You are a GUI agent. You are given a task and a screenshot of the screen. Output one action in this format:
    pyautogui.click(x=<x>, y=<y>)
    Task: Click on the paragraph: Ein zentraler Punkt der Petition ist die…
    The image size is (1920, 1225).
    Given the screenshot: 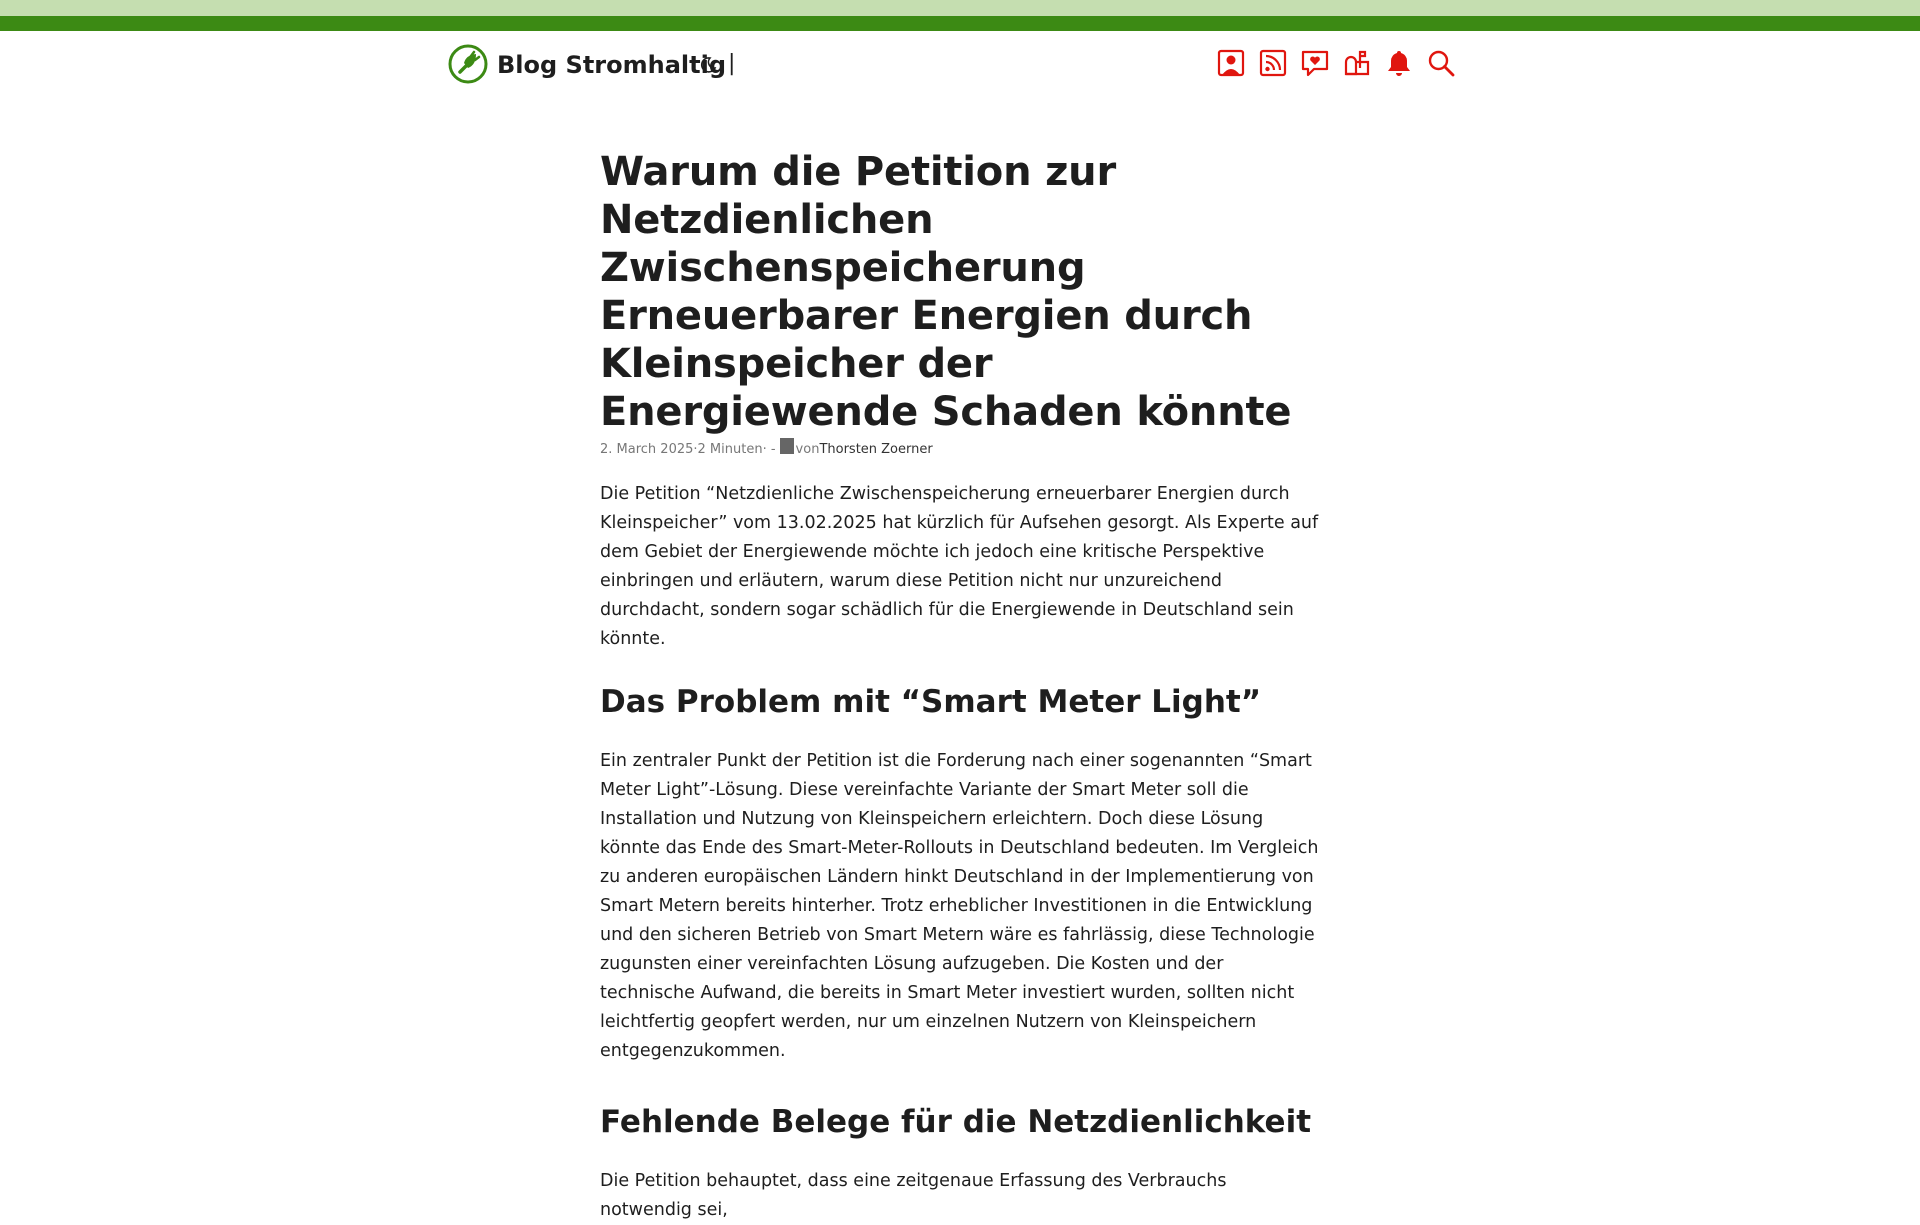 What is the action you would take?
    pyautogui.click(x=959, y=906)
    